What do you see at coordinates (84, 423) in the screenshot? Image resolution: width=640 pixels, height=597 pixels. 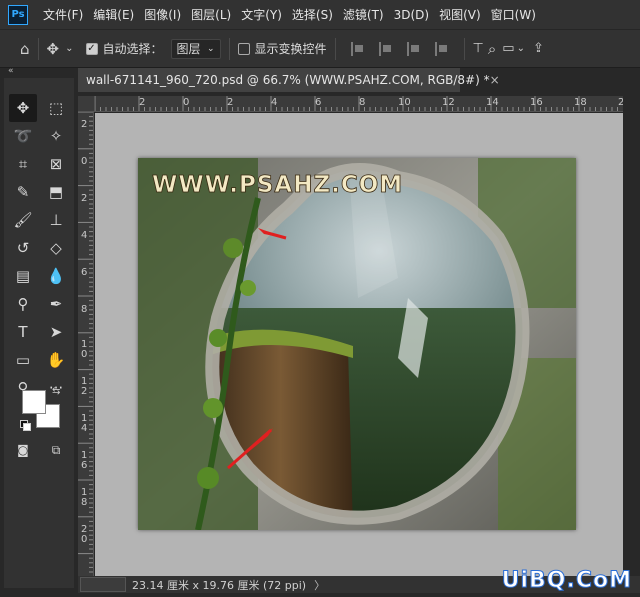 I see `ruler-label: 1 4` at bounding box center [84, 423].